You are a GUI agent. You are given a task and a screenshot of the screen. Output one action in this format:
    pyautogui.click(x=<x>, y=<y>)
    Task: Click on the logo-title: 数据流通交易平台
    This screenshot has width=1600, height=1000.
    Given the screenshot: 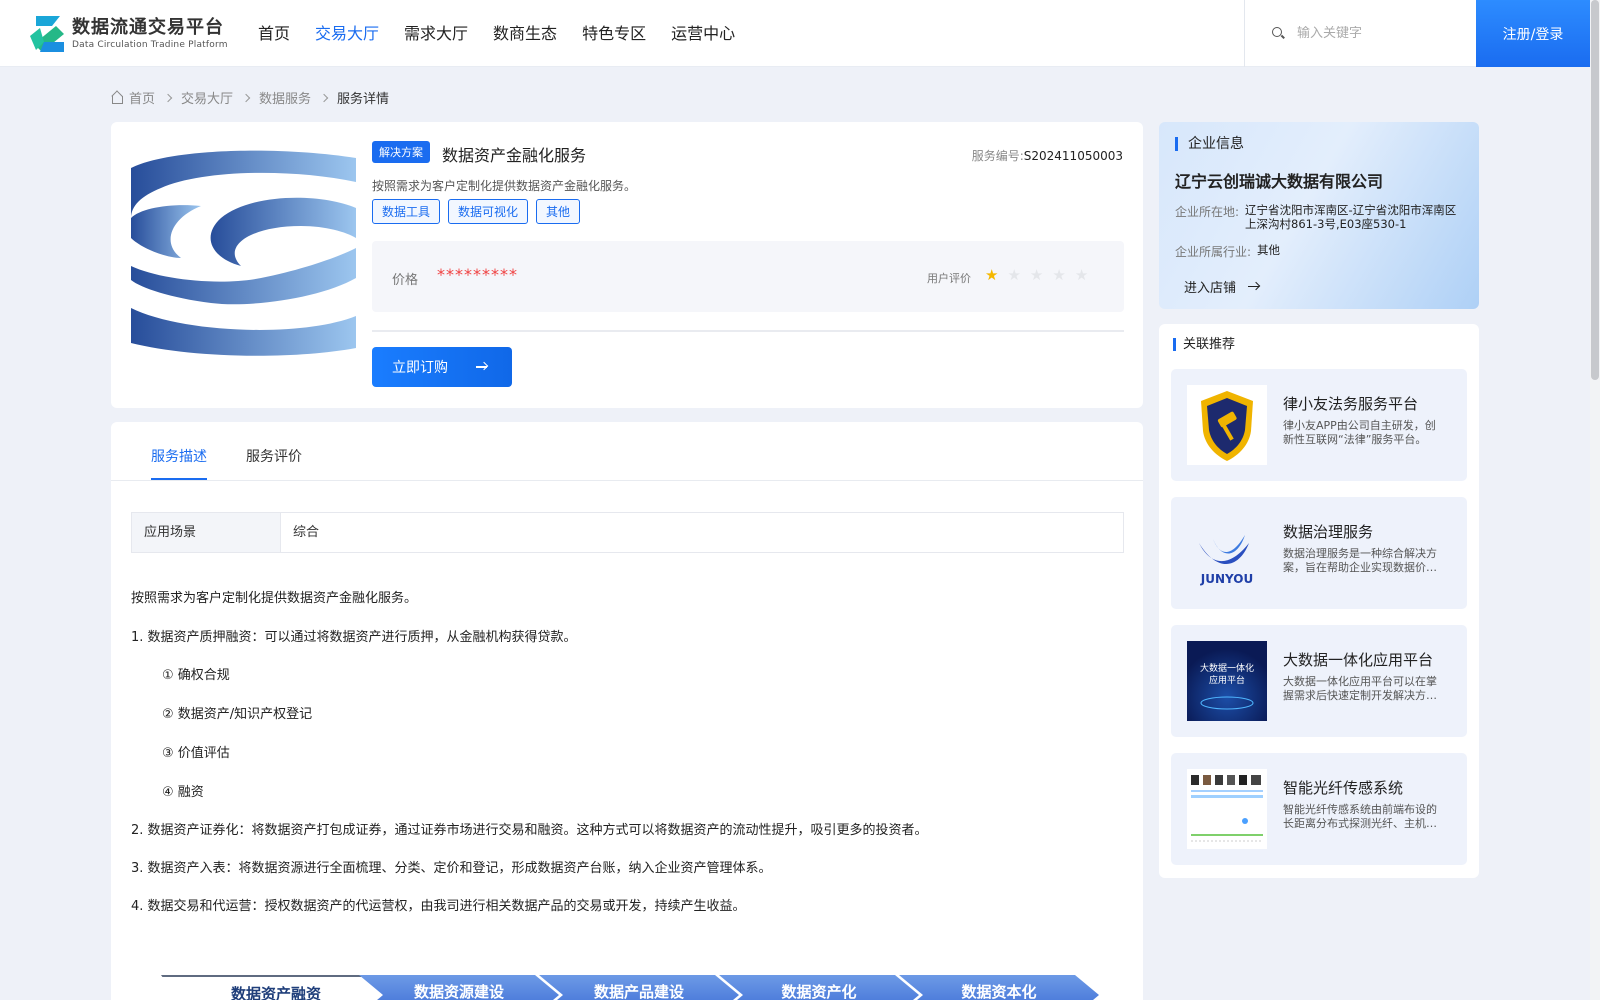 What is the action you would take?
    pyautogui.click(x=148, y=27)
    